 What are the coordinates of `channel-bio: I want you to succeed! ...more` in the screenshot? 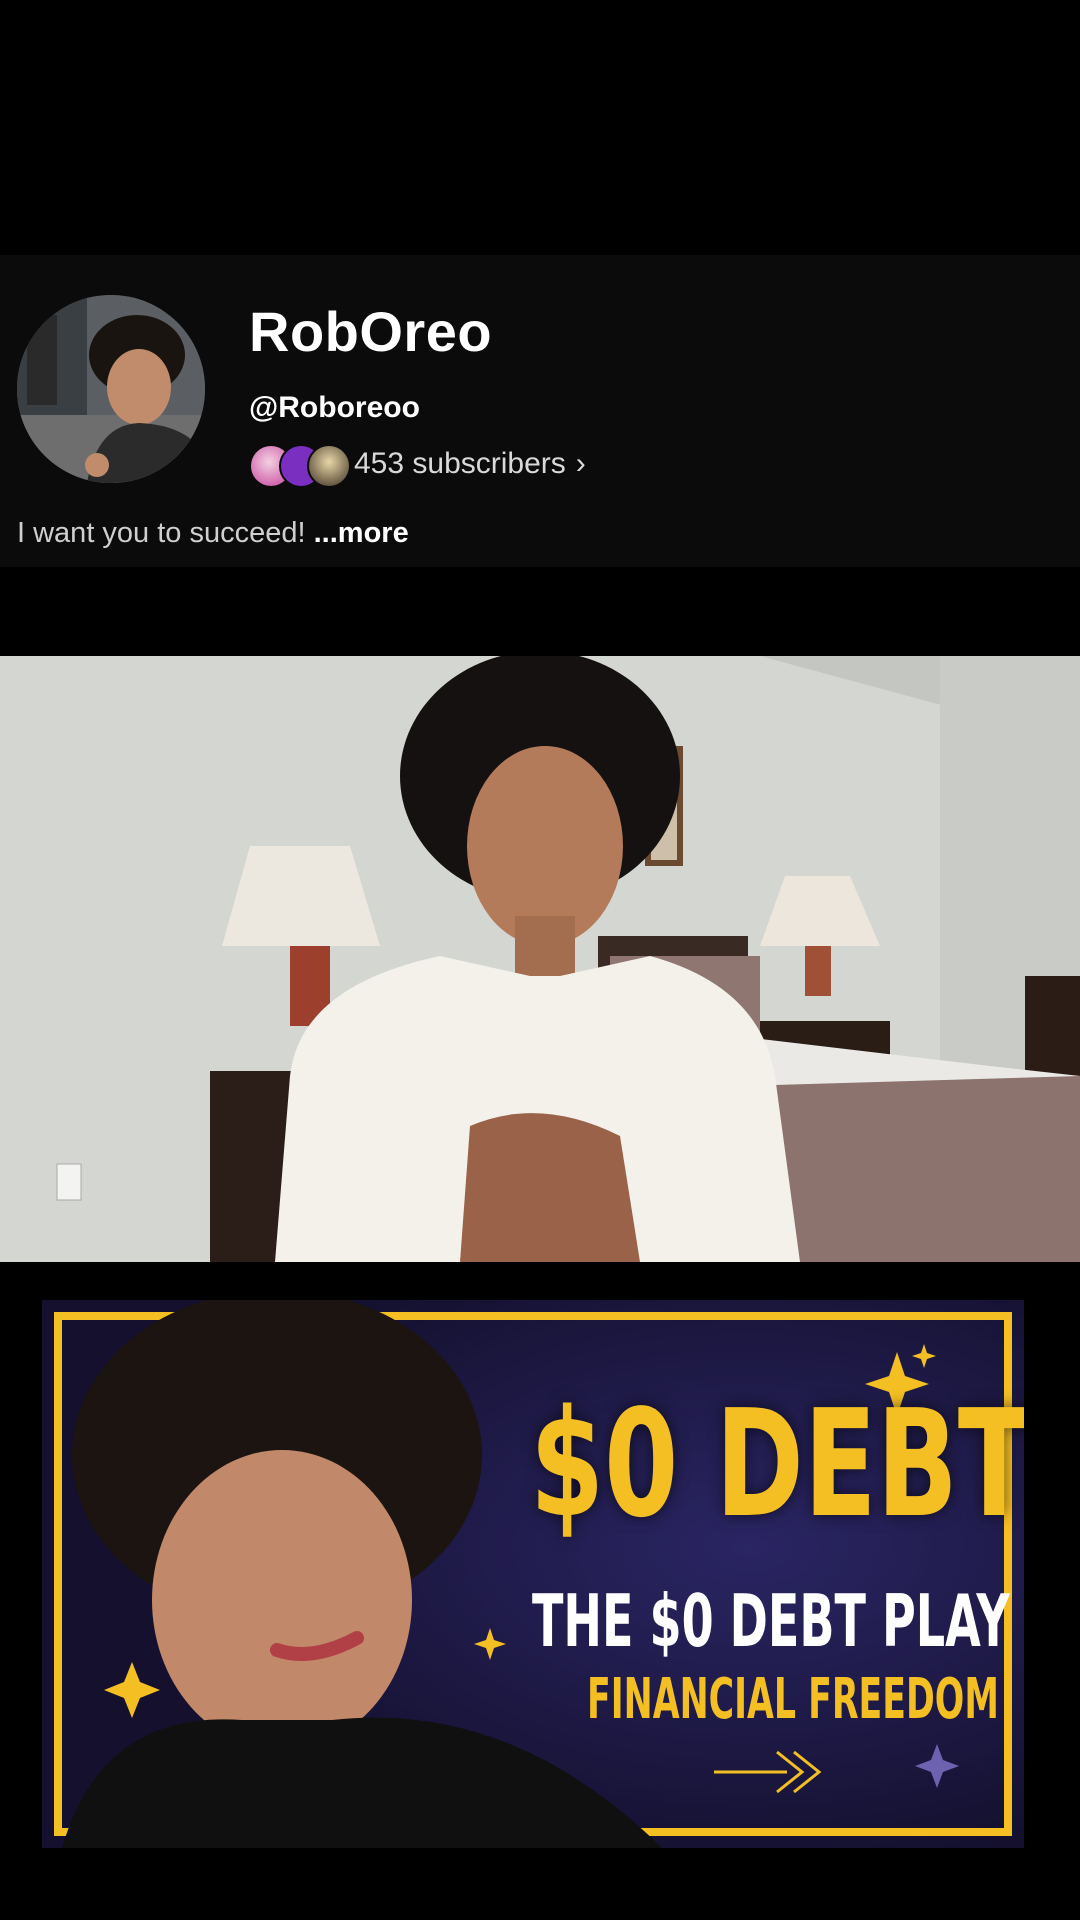 It's located at (213, 533).